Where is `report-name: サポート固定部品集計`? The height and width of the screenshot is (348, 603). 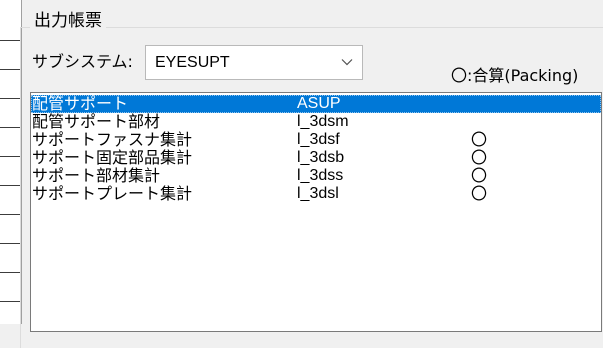 report-name: サポート固定部品集計 is located at coordinates (112, 157).